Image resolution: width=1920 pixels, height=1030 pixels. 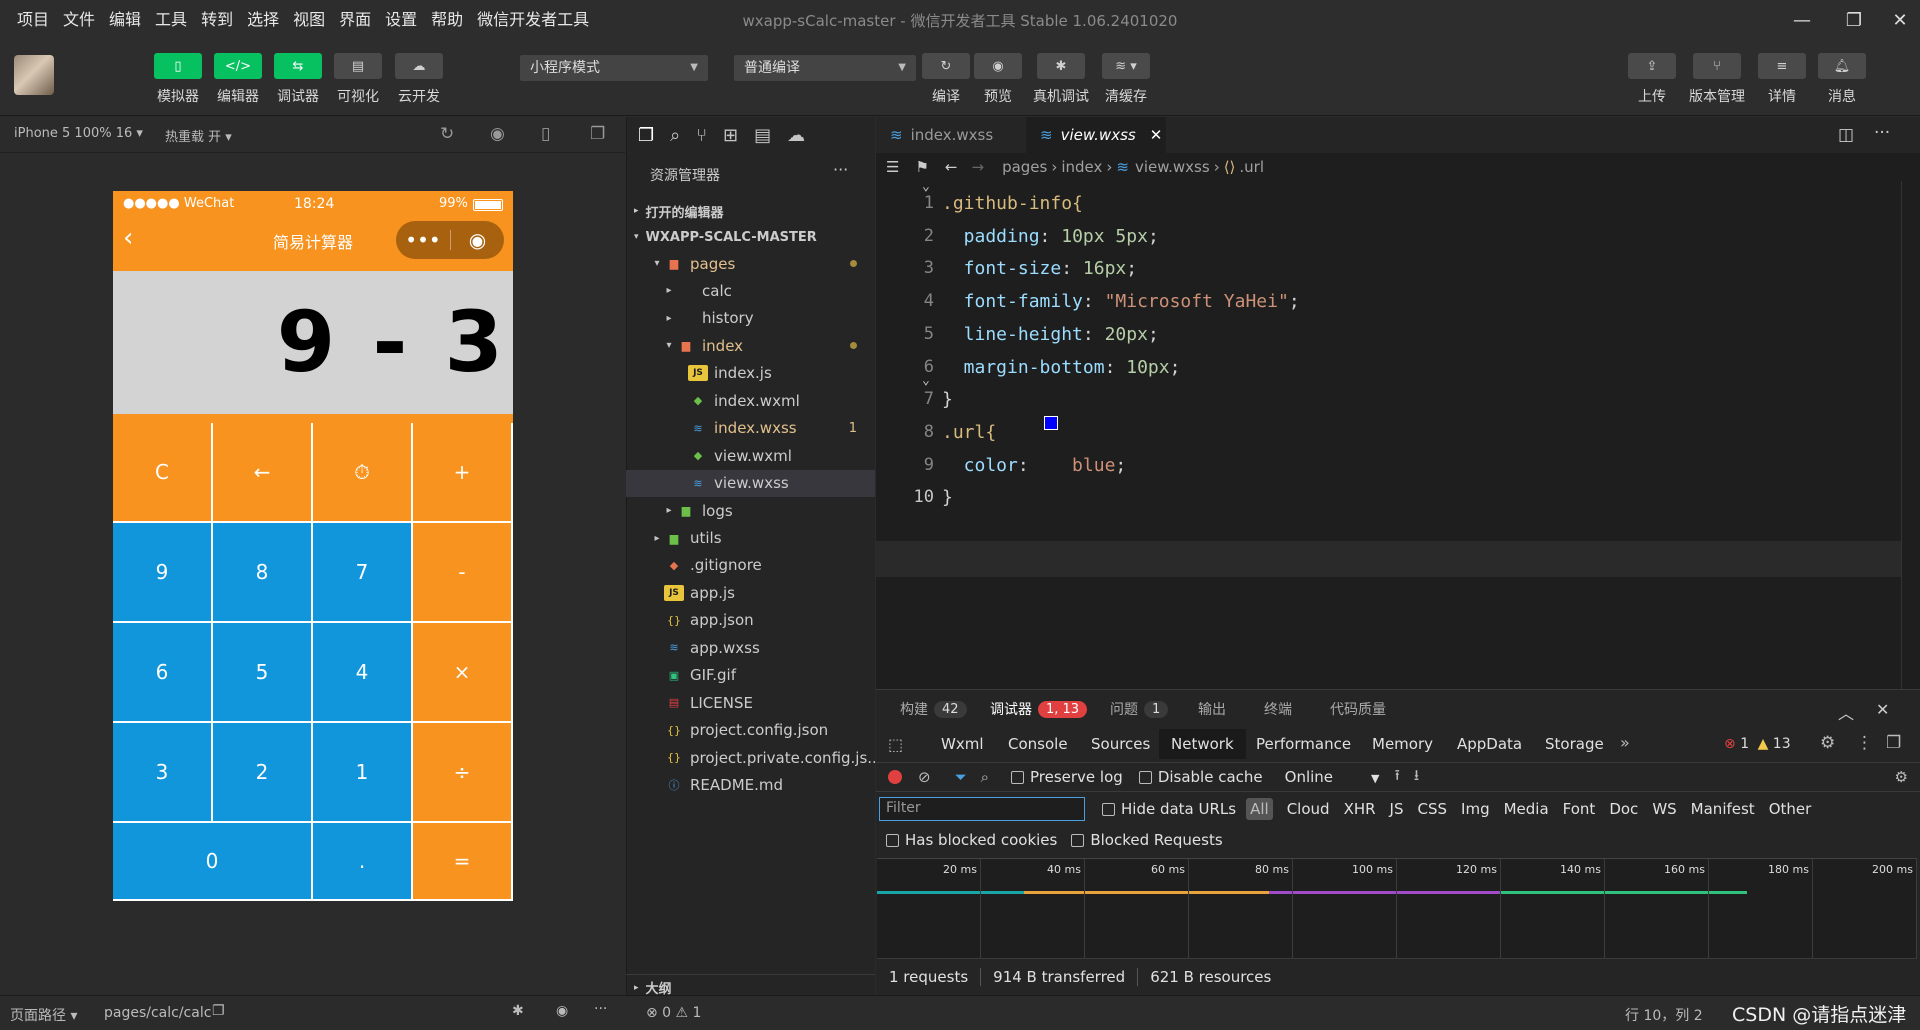 I want to click on calc-key: 6, so click(x=163, y=673).